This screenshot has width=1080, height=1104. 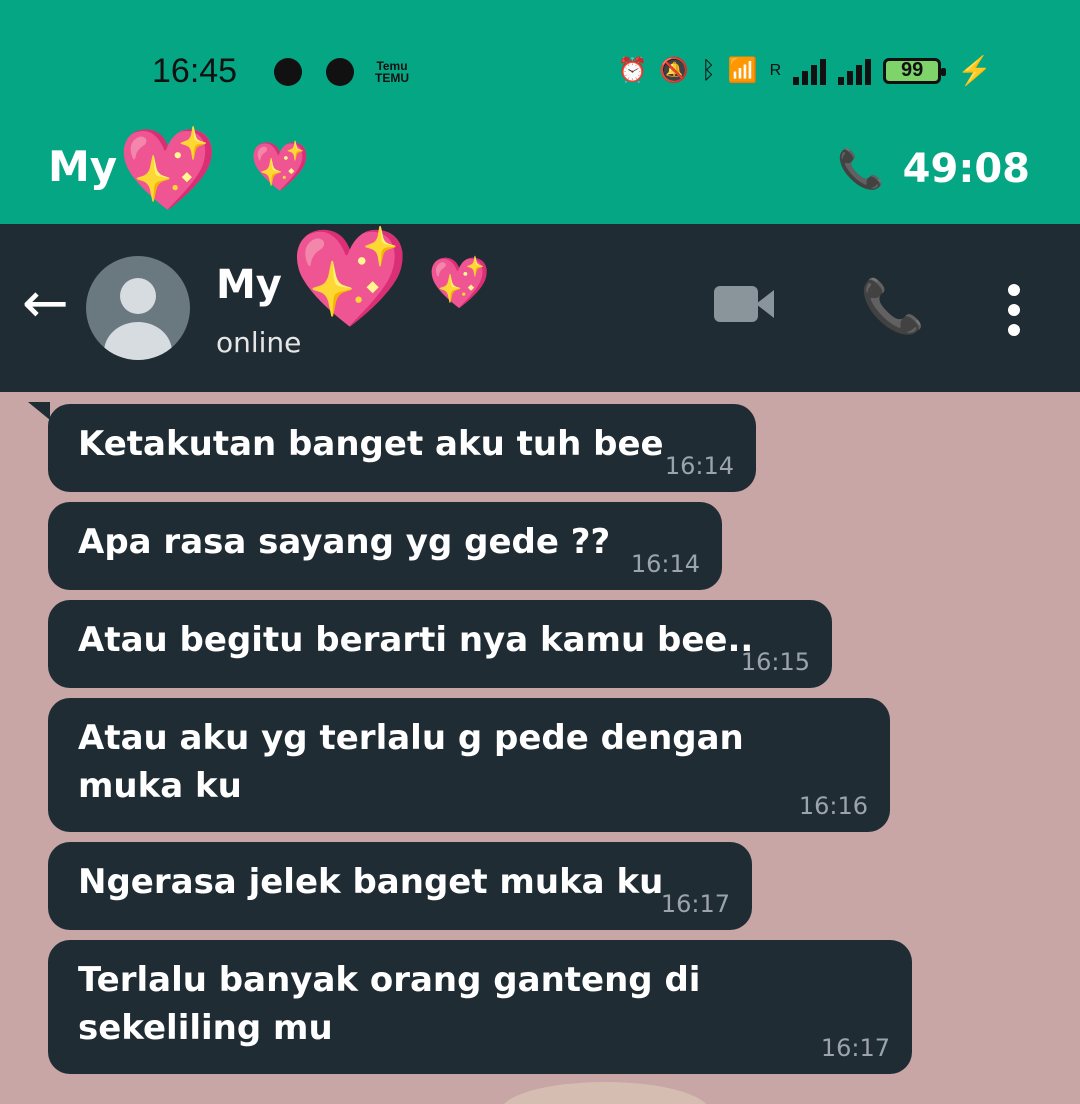 I want to click on battery-level: 99, so click(x=912, y=70).